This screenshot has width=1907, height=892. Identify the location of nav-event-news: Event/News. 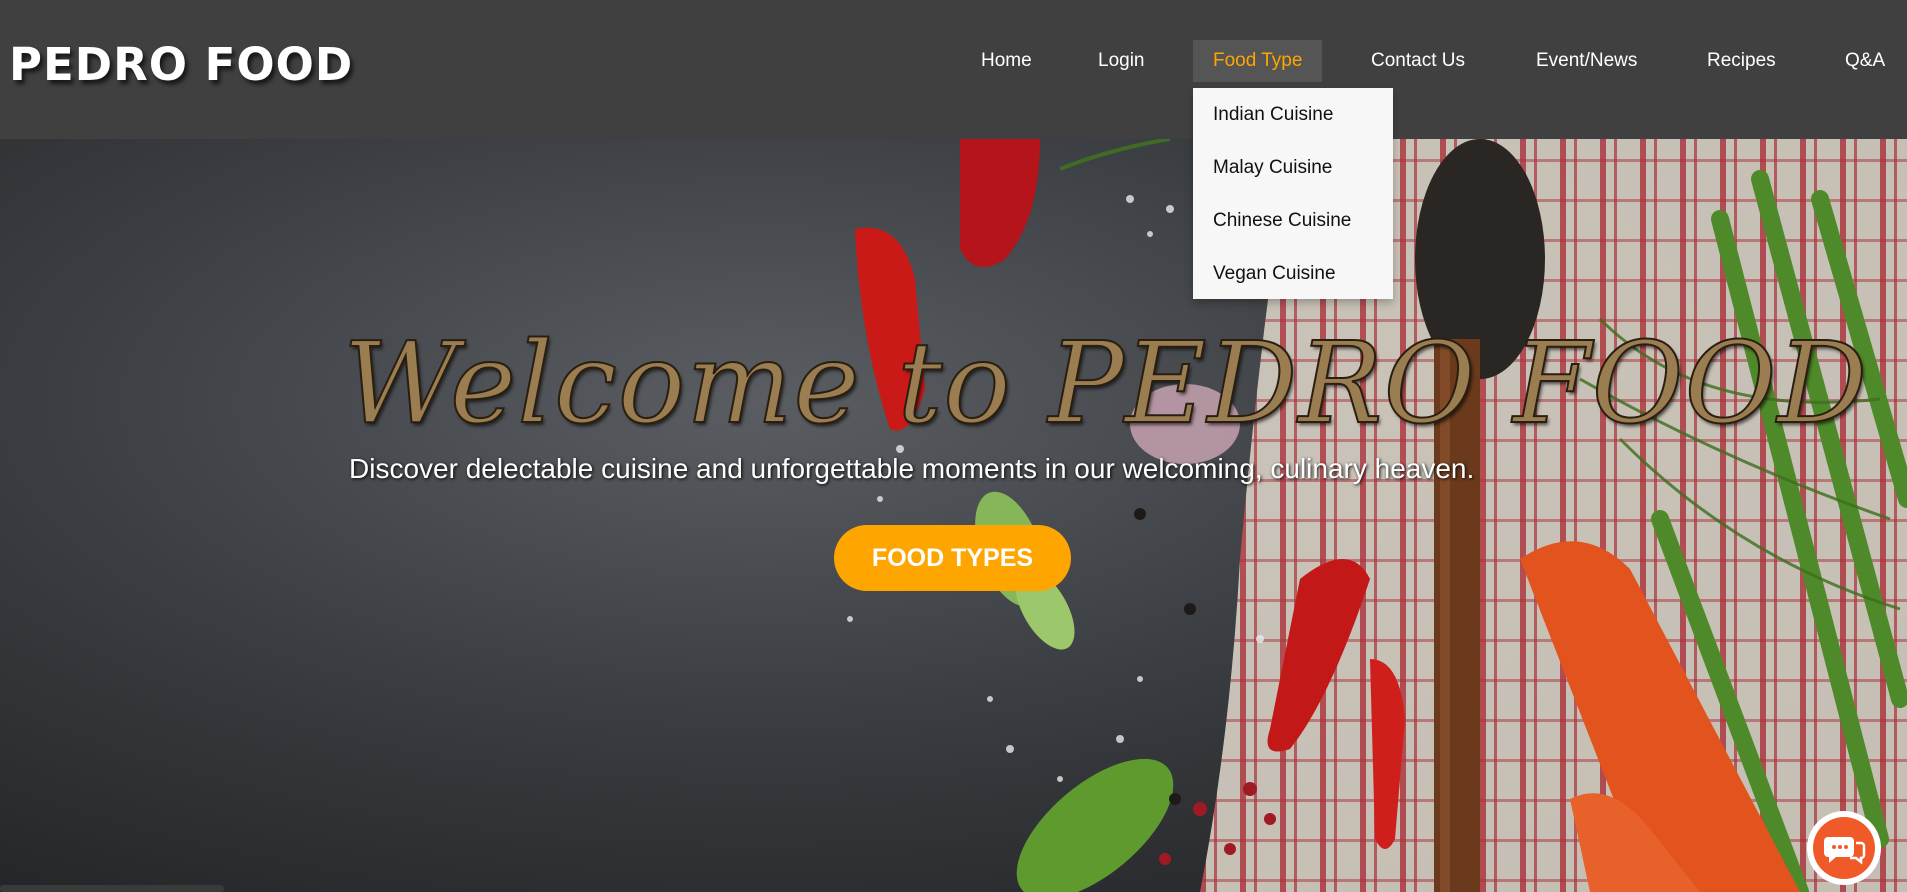
(1586, 61).